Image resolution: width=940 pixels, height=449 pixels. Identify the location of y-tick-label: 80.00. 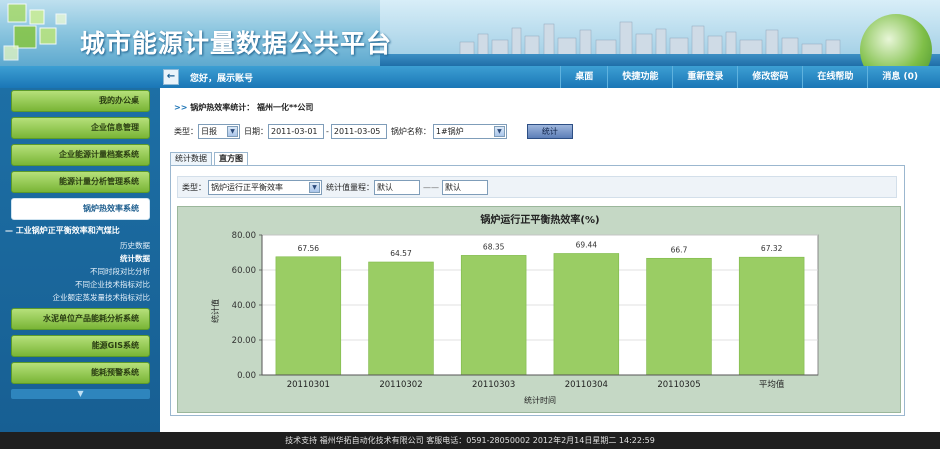
(244, 236).